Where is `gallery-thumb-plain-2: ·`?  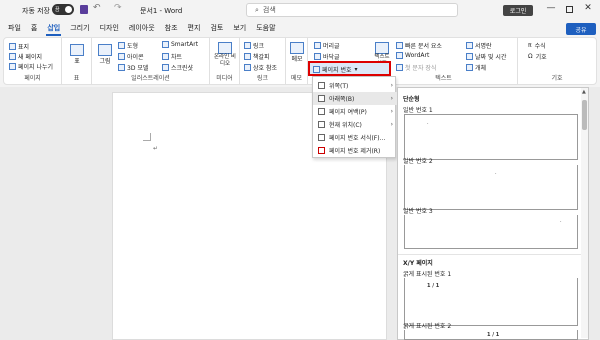
gallery-thumb-plain-2: · is located at coordinates (491, 187).